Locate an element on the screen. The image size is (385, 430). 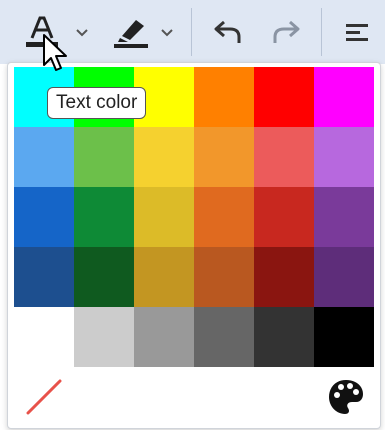
undo-icon is located at coordinates (227, 31).